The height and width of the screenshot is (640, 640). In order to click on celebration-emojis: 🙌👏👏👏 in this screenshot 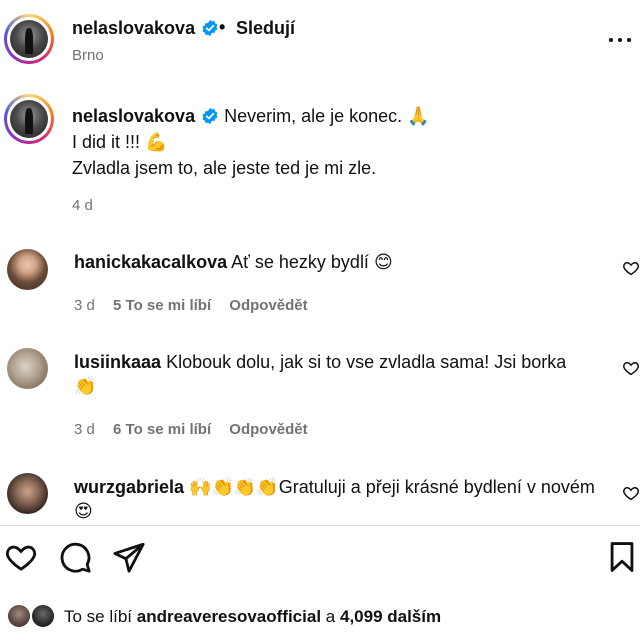, I will do `click(234, 487)`.